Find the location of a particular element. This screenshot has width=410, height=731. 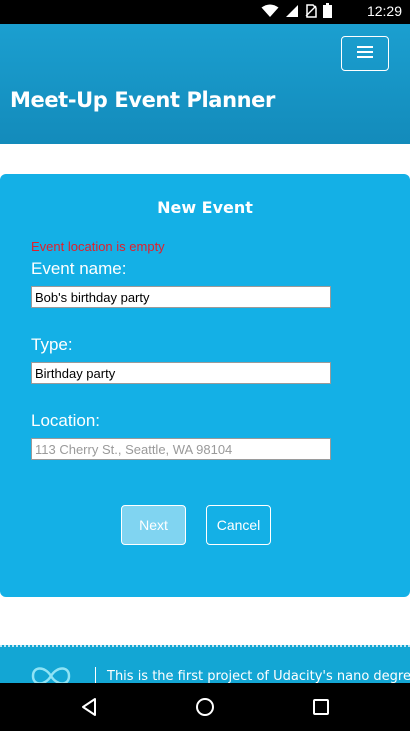

hamburger-menu-icon is located at coordinates (365, 53).